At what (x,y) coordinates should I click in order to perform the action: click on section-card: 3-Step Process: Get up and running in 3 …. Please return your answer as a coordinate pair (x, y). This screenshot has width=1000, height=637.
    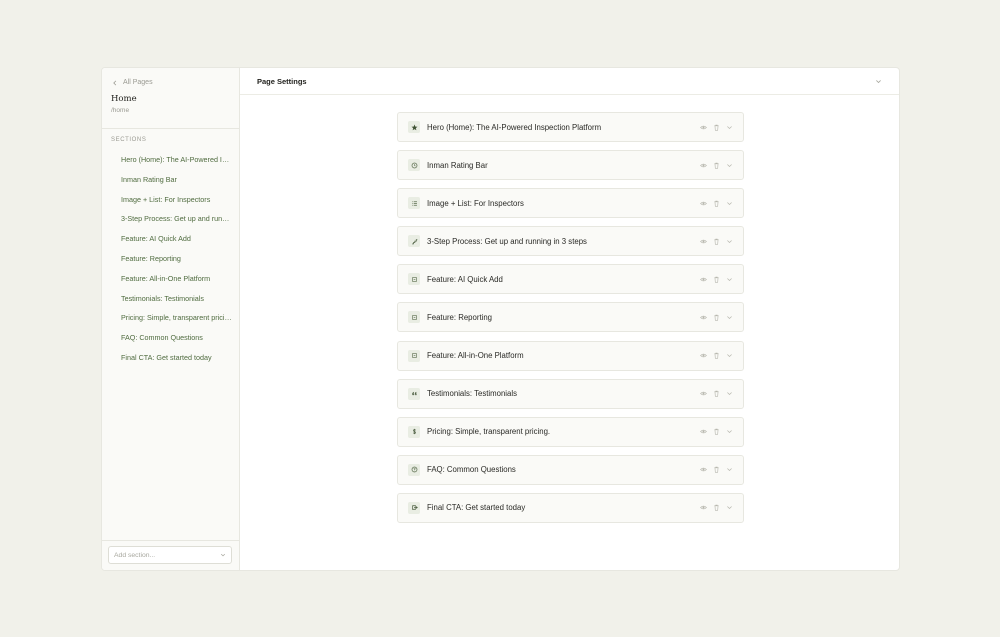
    Looking at the image, I should click on (570, 241).